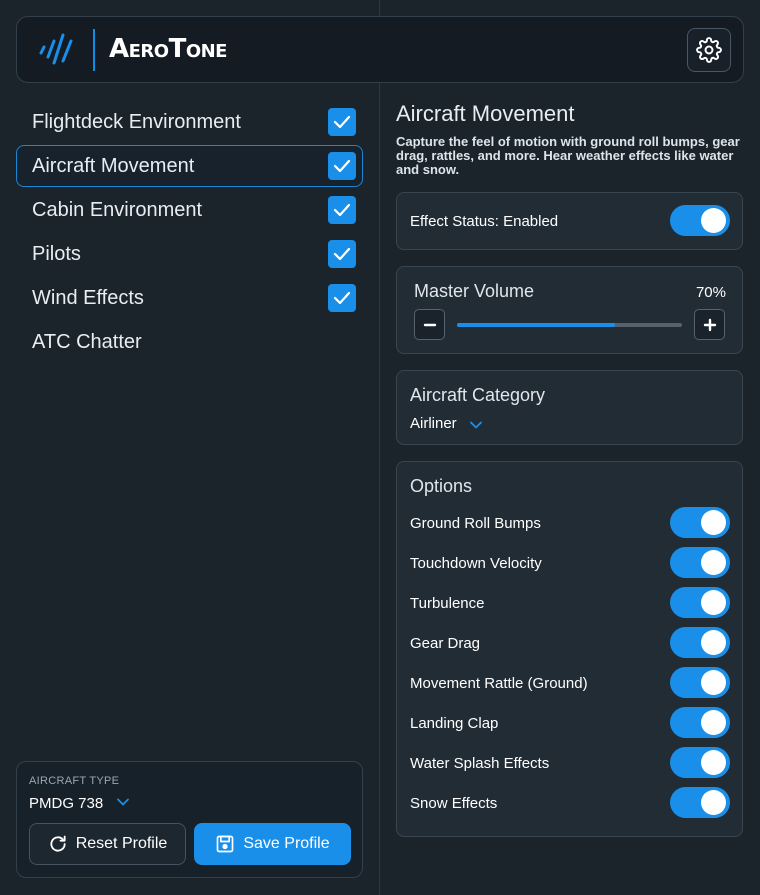 This screenshot has width=760, height=895. Describe the element at coordinates (570, 764) in the screenshot. I see `option-water-splash-effects: Water Splash Effects` at that location.